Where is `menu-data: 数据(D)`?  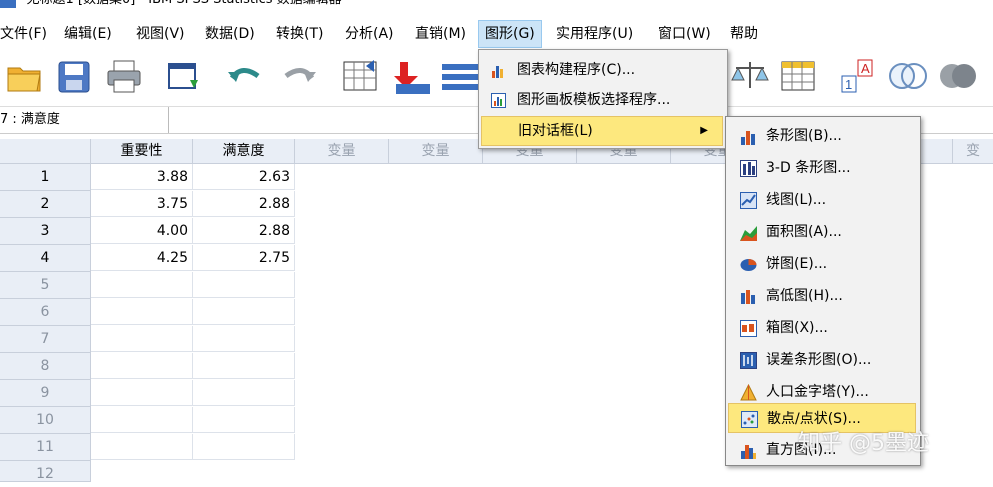
menu-data: 数据(D) is located at coordinates (230, 34).